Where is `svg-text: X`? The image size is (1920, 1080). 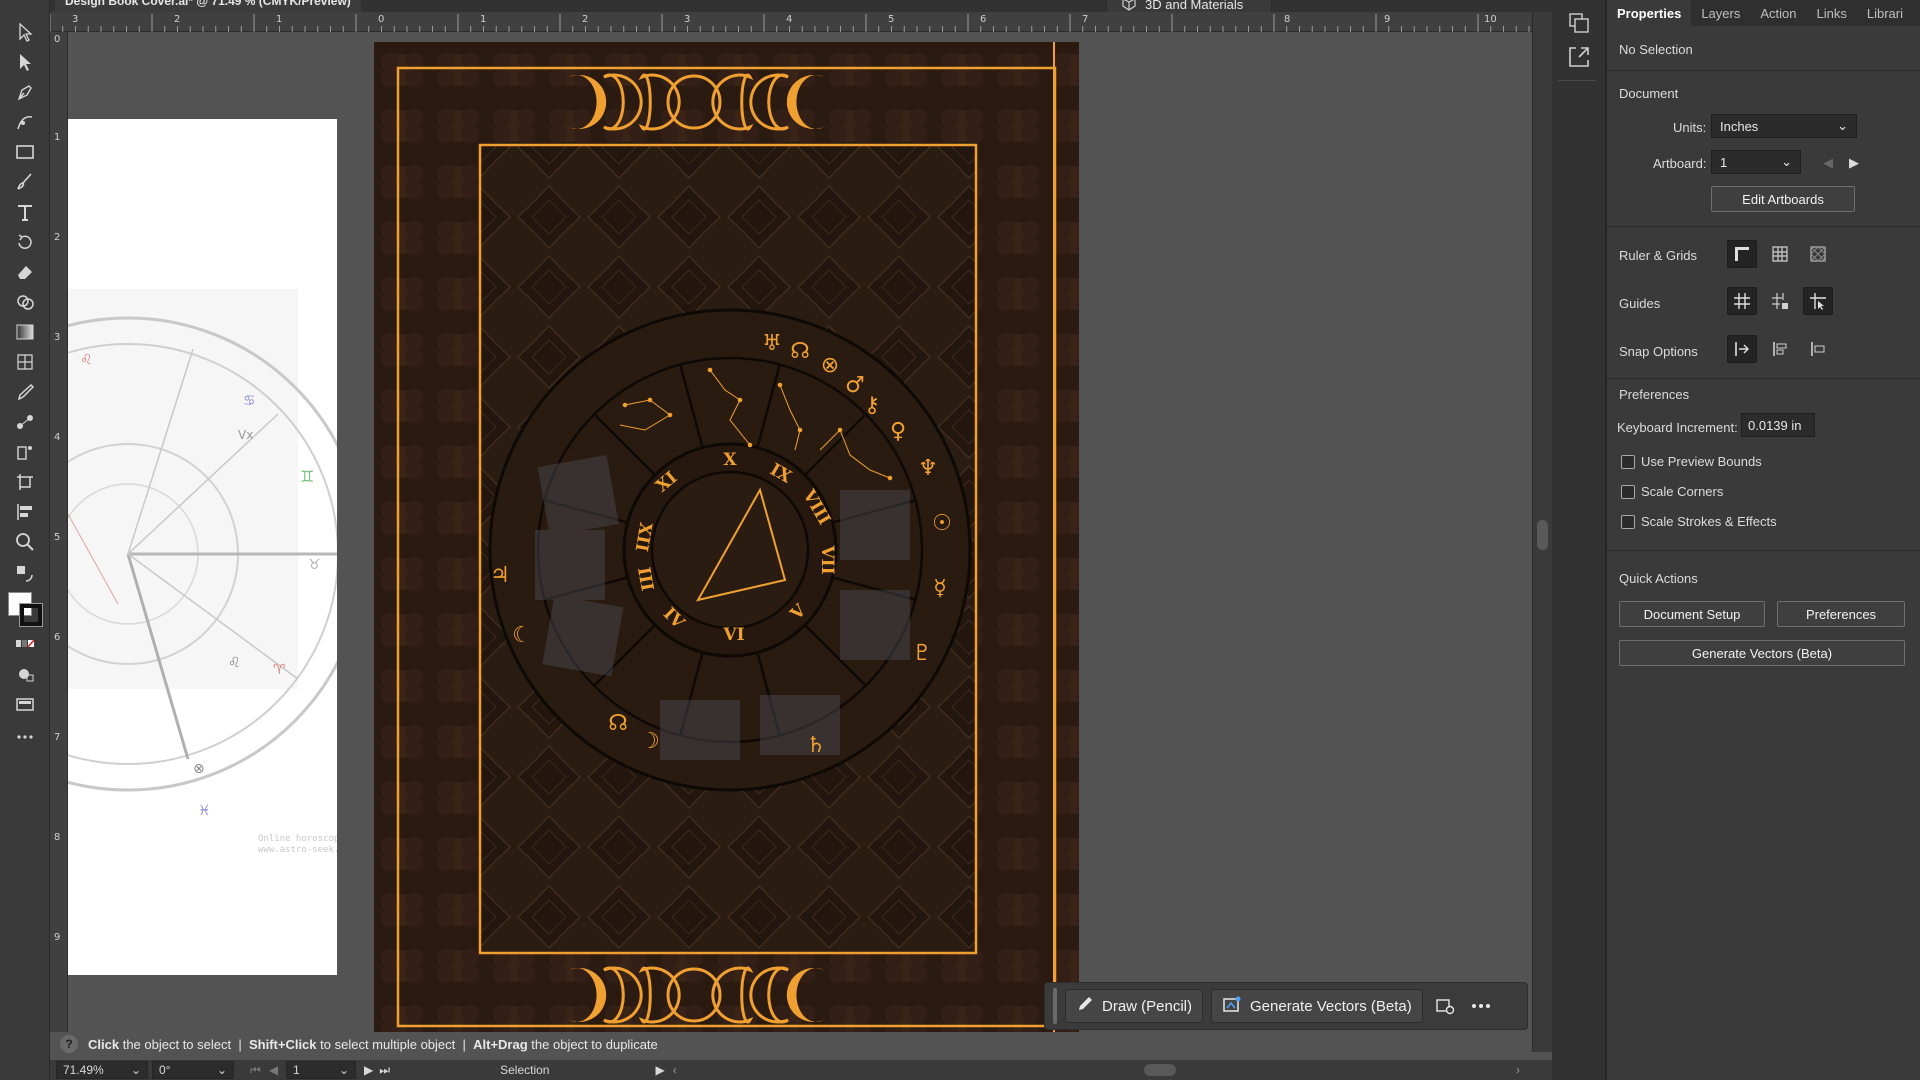 svg-text: X is located at coordinates (730, 460).